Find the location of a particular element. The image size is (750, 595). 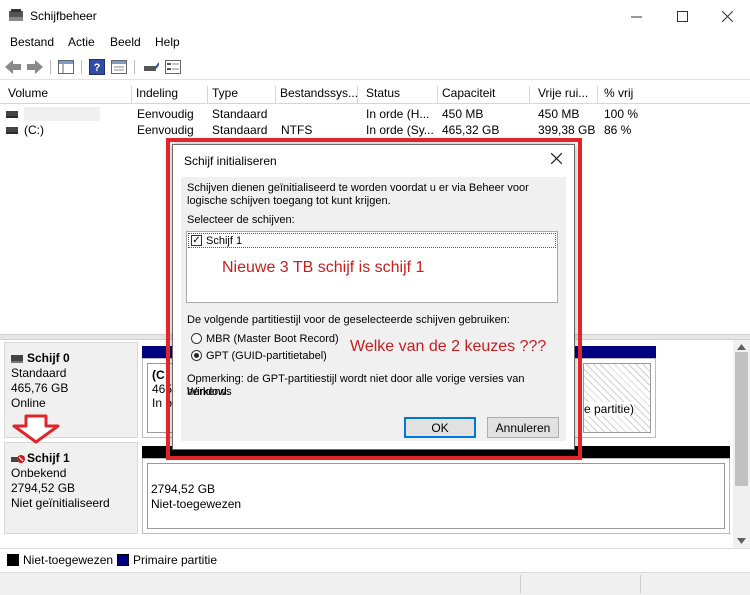

disk-not-initialized-icon is located at coordinates (18, 458).